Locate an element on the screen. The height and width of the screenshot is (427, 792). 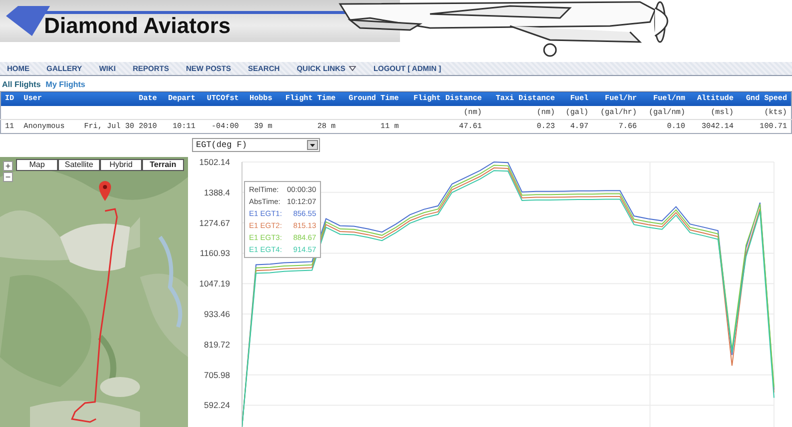
axis-tick-label: 705.98 is located at coordinates (217, 375).